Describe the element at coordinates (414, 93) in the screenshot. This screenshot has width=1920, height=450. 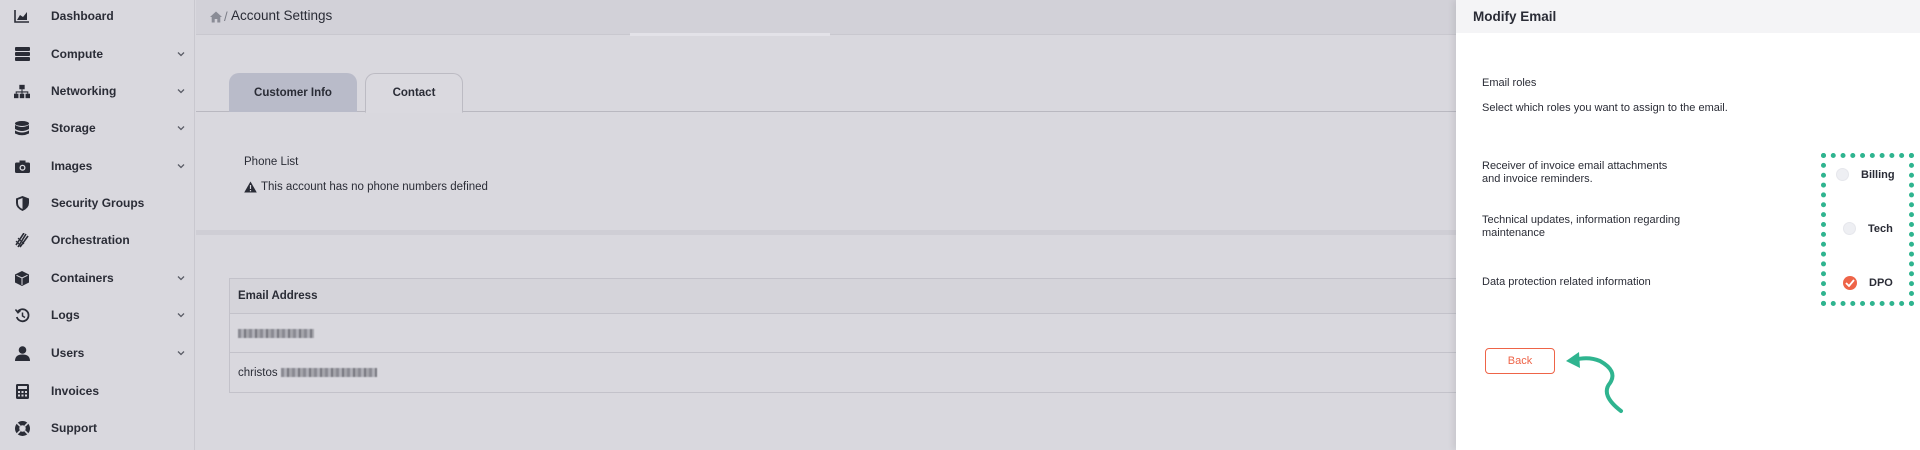
I see `tab-contact: Contact` at that location.